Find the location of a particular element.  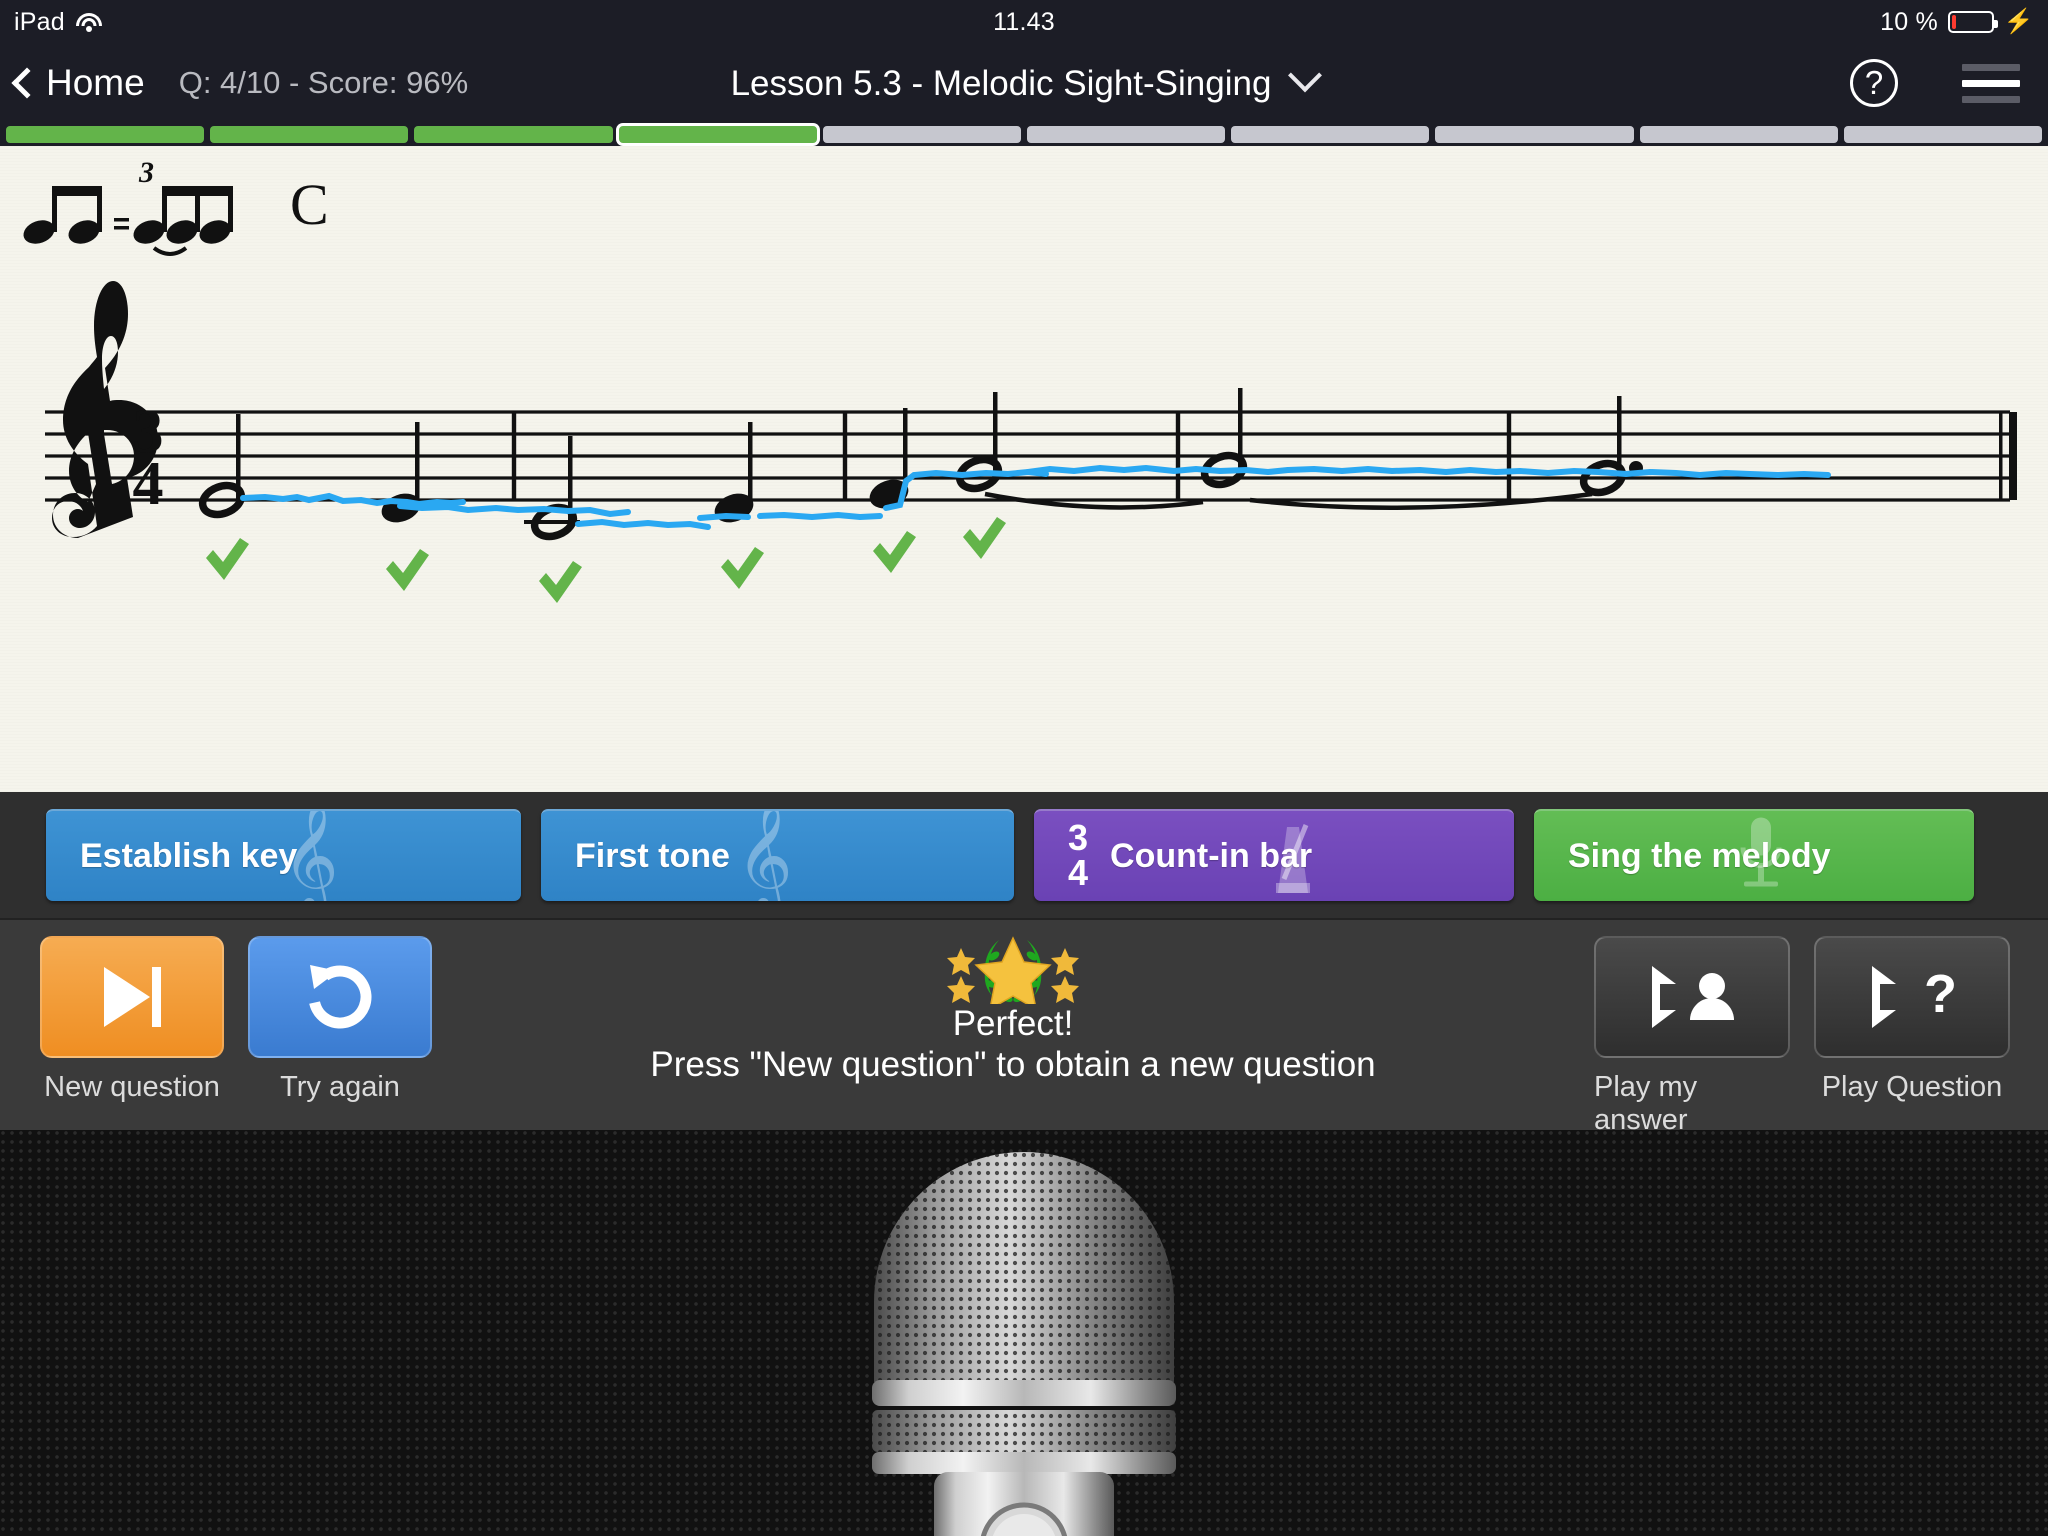

new-question-label: New question is located at coordinates (132, 1087).